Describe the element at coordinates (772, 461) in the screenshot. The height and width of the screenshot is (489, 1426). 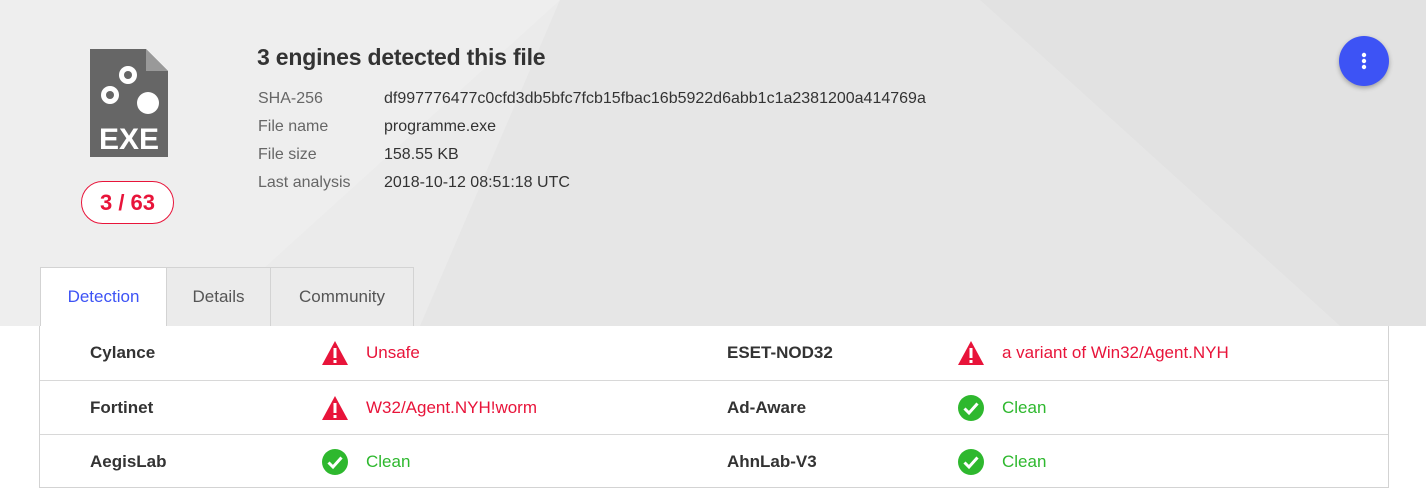
I see `engine-name: AhnLab-V3` at that location.